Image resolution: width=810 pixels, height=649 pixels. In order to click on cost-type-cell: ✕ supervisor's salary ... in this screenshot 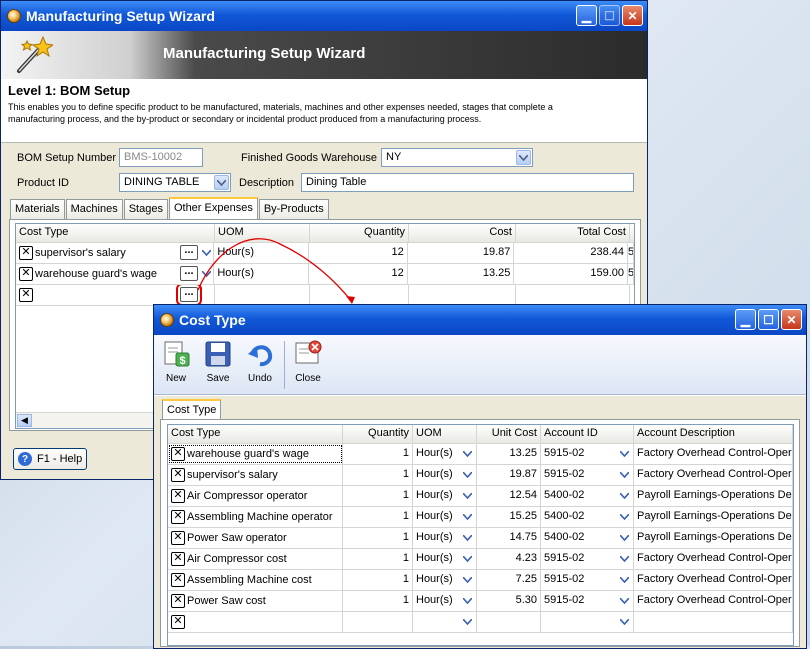, I will do `click(115, 253)`.